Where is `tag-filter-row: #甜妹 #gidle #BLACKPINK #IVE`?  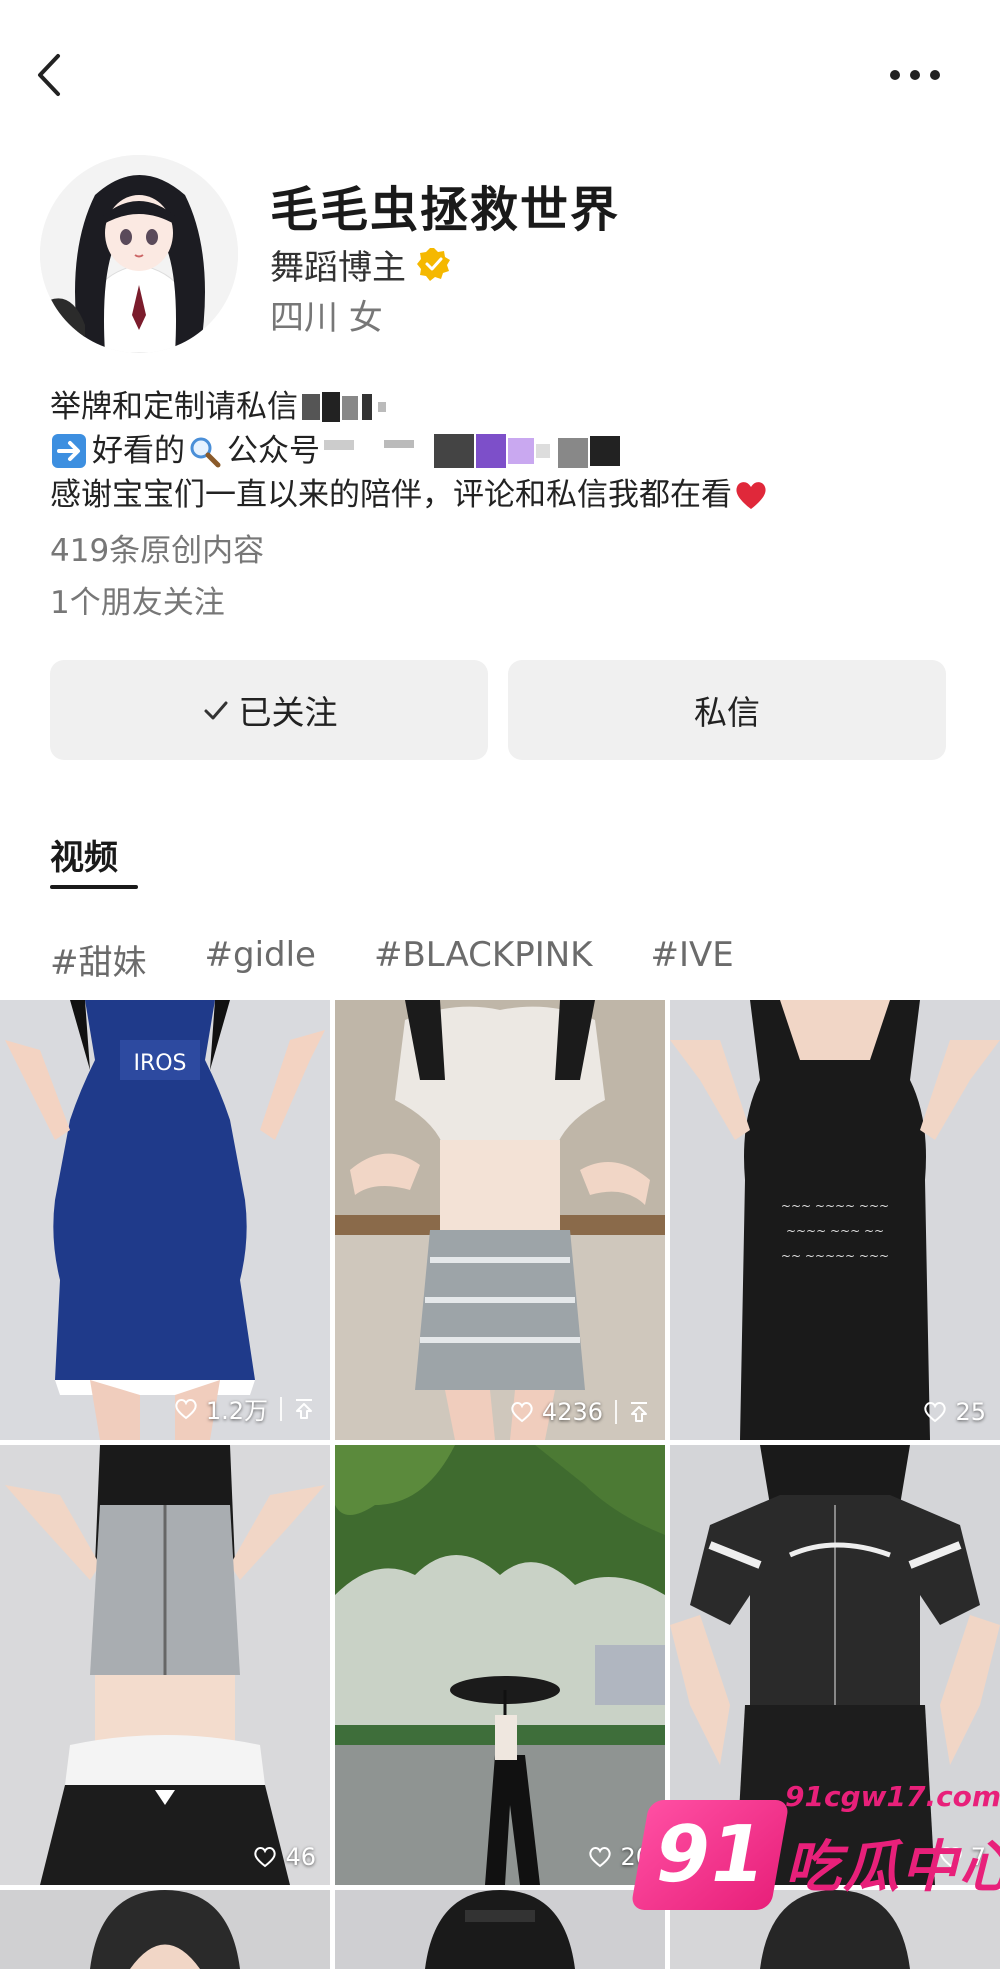 tag-filter-row: #甜妹 #gidle #BLACKPINK #IVE is located at coordinates (421, 959).